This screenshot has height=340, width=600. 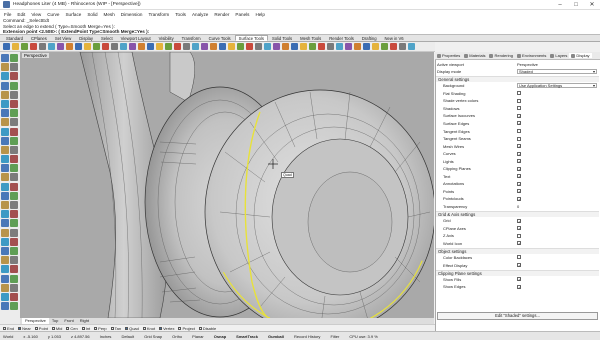 I want to click on osnap-near: Near, so click(x=24, y=328).